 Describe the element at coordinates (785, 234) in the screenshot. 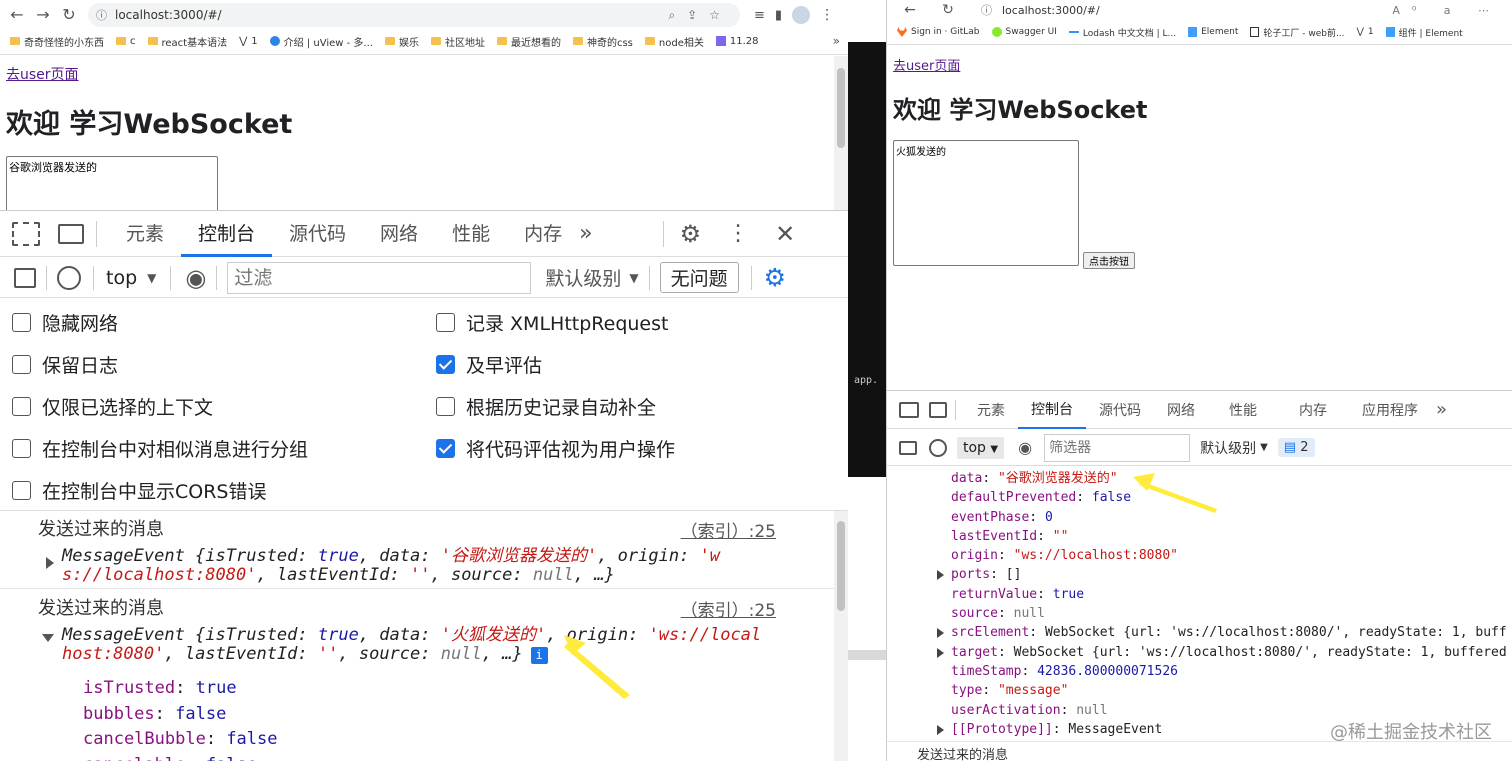

I see `close-devtools-icon: ✕` at that location.